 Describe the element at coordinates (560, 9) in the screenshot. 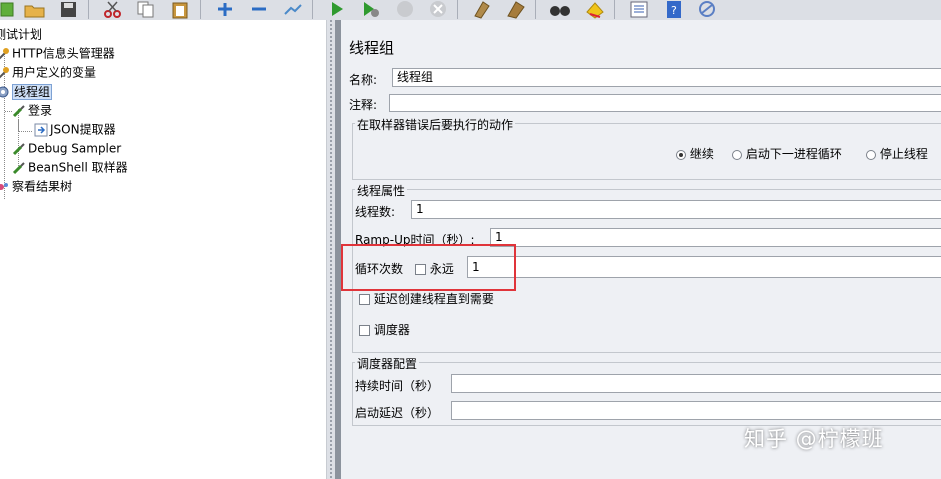

I see `search-icon` at that location.